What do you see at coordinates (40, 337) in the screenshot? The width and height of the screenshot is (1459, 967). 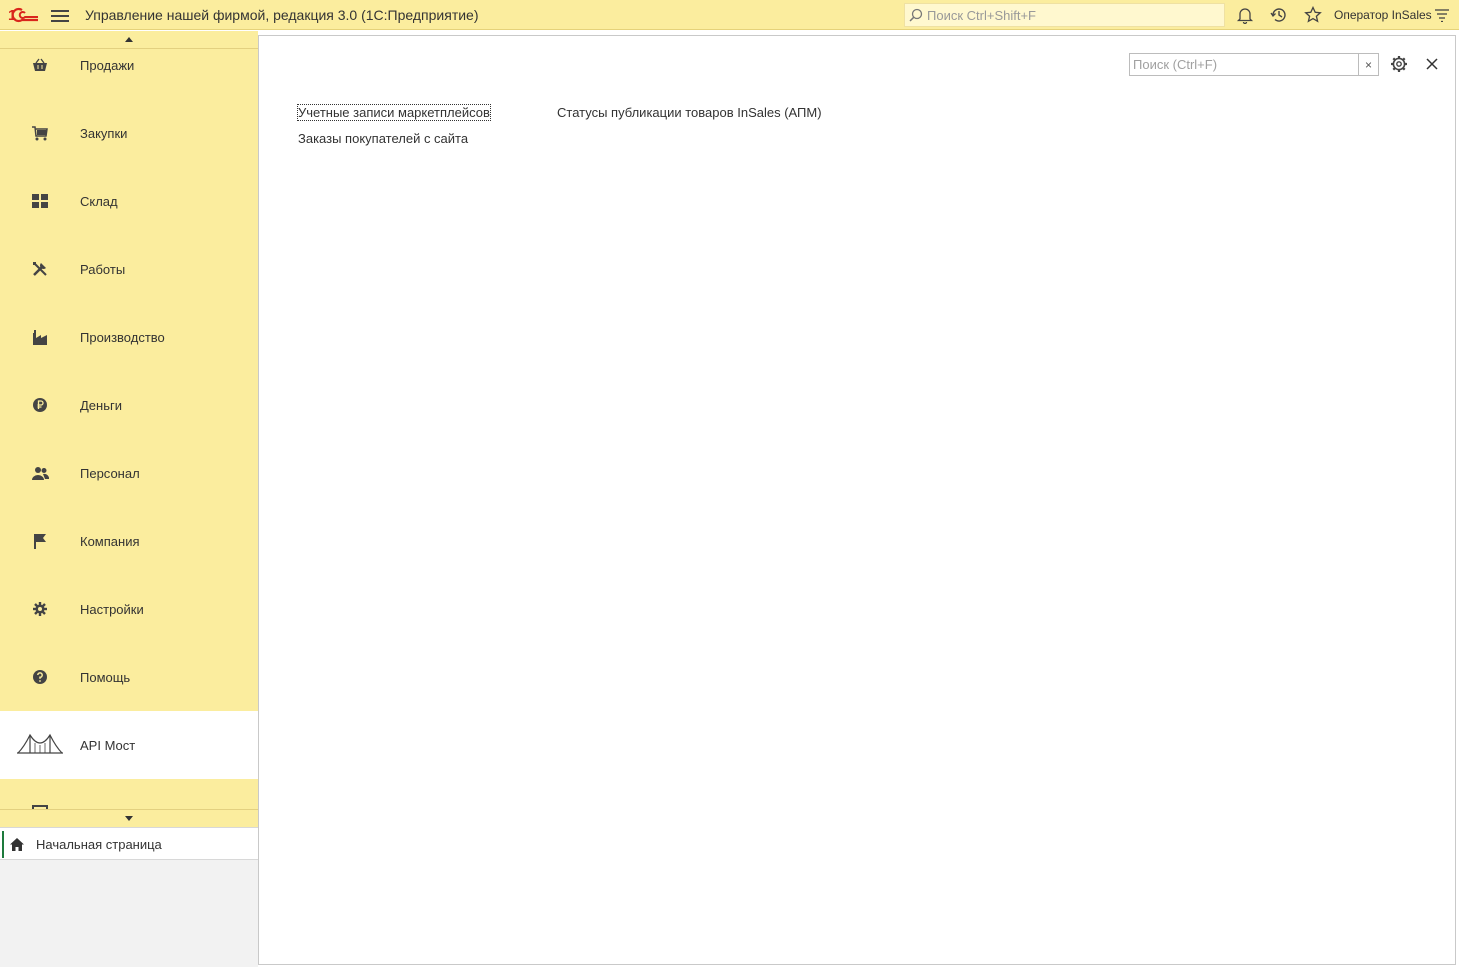 I see `factory-icon` at bounding box center [40, 337].